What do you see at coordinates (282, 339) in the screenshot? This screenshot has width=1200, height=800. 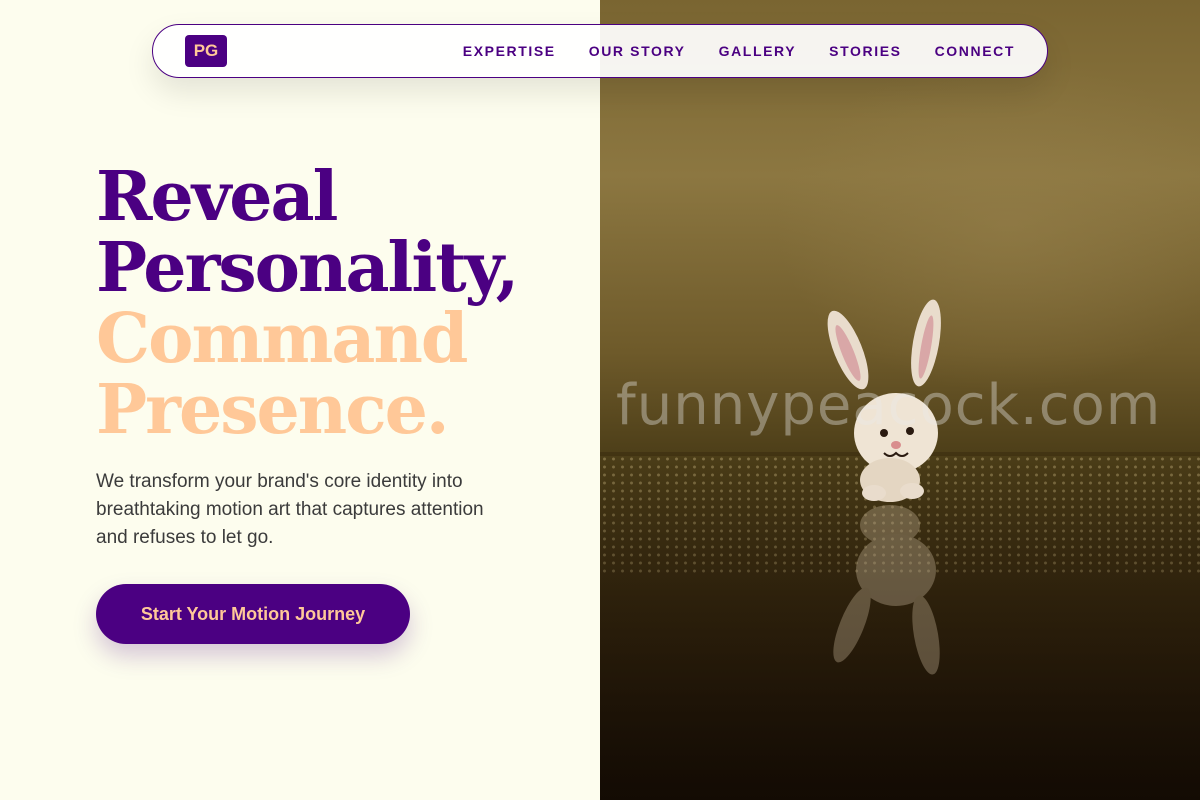 I see `headline-line-command: Command` at bounding box center [282, 339].